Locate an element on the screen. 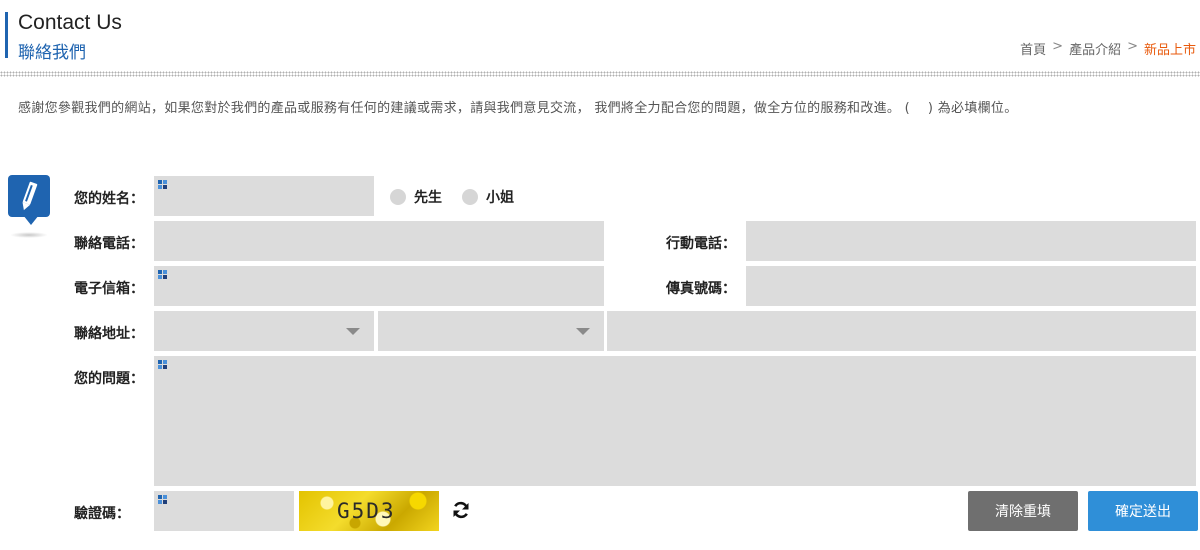  breadcrumb-home: 首頁 is located at coordinates (1033, 48).